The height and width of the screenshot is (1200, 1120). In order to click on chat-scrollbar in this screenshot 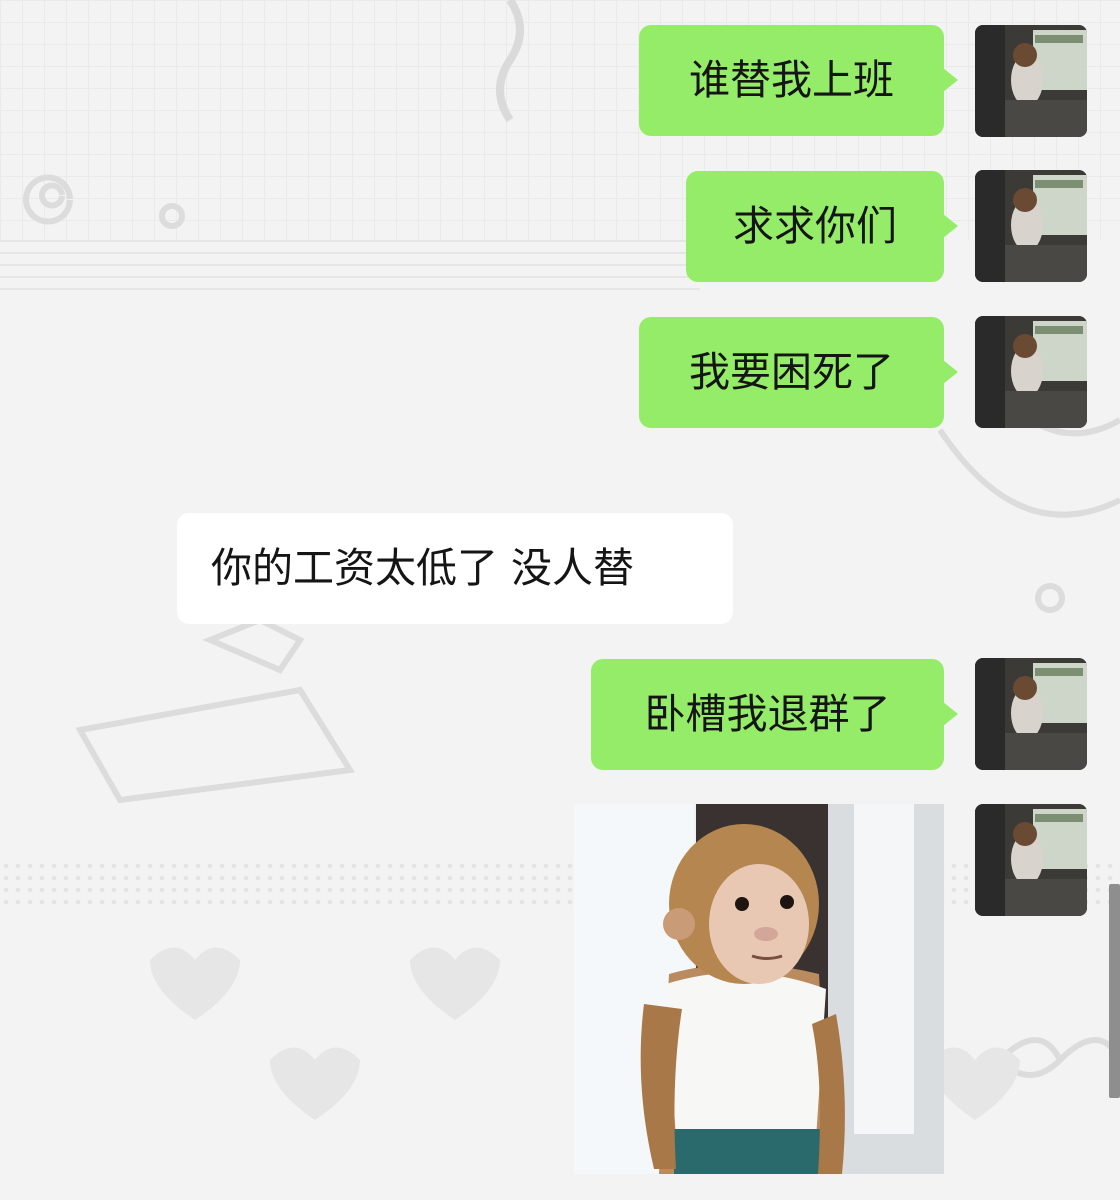, I will do `click(1114, 991)`.